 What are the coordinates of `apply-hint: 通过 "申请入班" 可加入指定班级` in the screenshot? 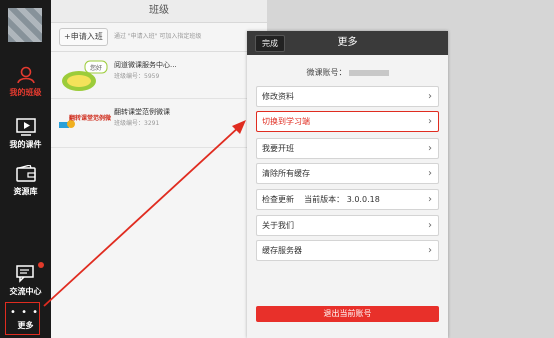 It's located at (158, 36).